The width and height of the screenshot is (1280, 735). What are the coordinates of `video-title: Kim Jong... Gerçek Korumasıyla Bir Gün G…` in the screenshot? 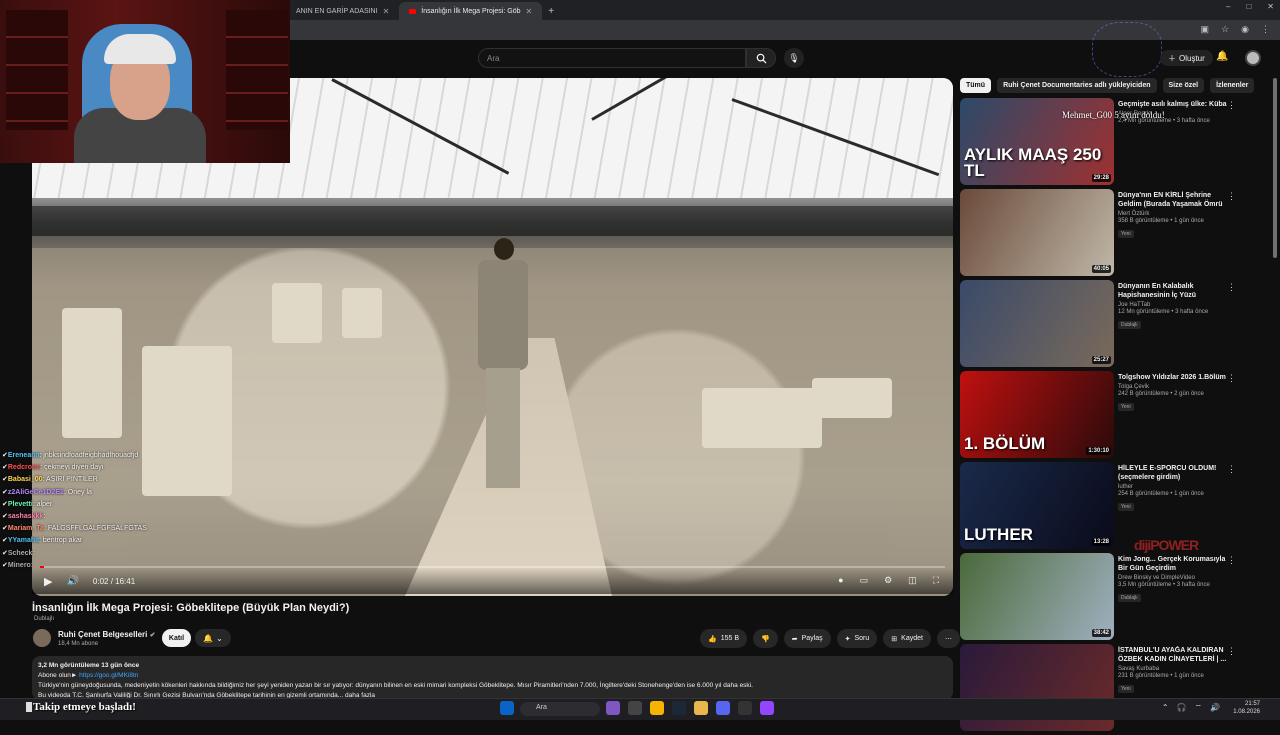 It's located at (1173, 564).